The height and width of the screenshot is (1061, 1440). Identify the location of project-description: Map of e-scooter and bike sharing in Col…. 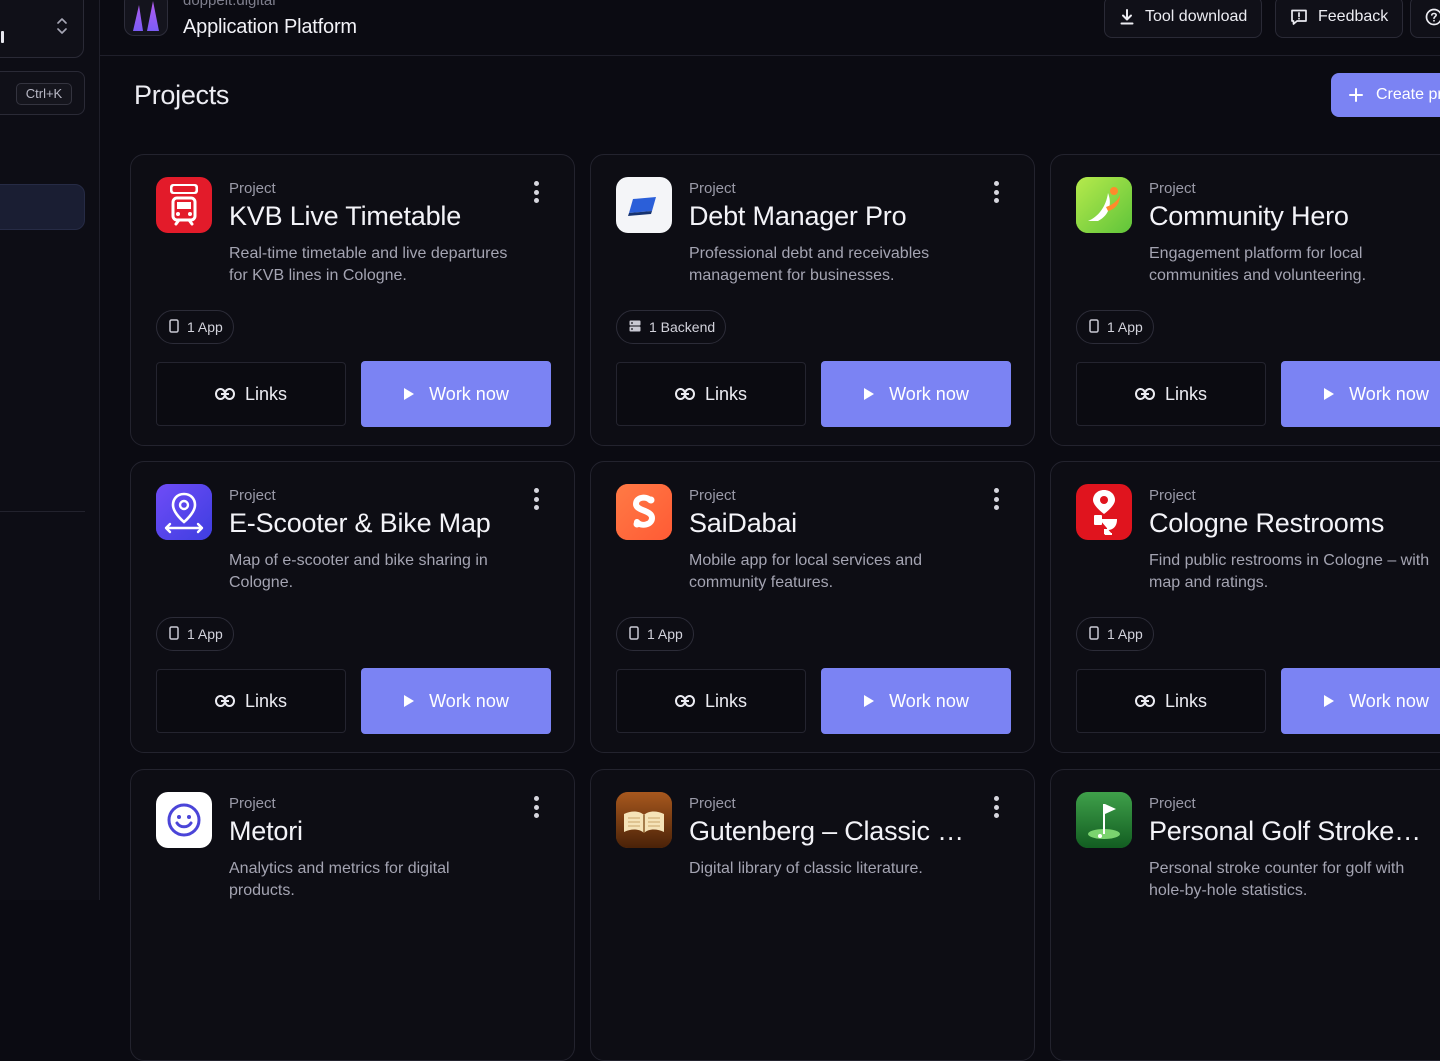
(374, 572).